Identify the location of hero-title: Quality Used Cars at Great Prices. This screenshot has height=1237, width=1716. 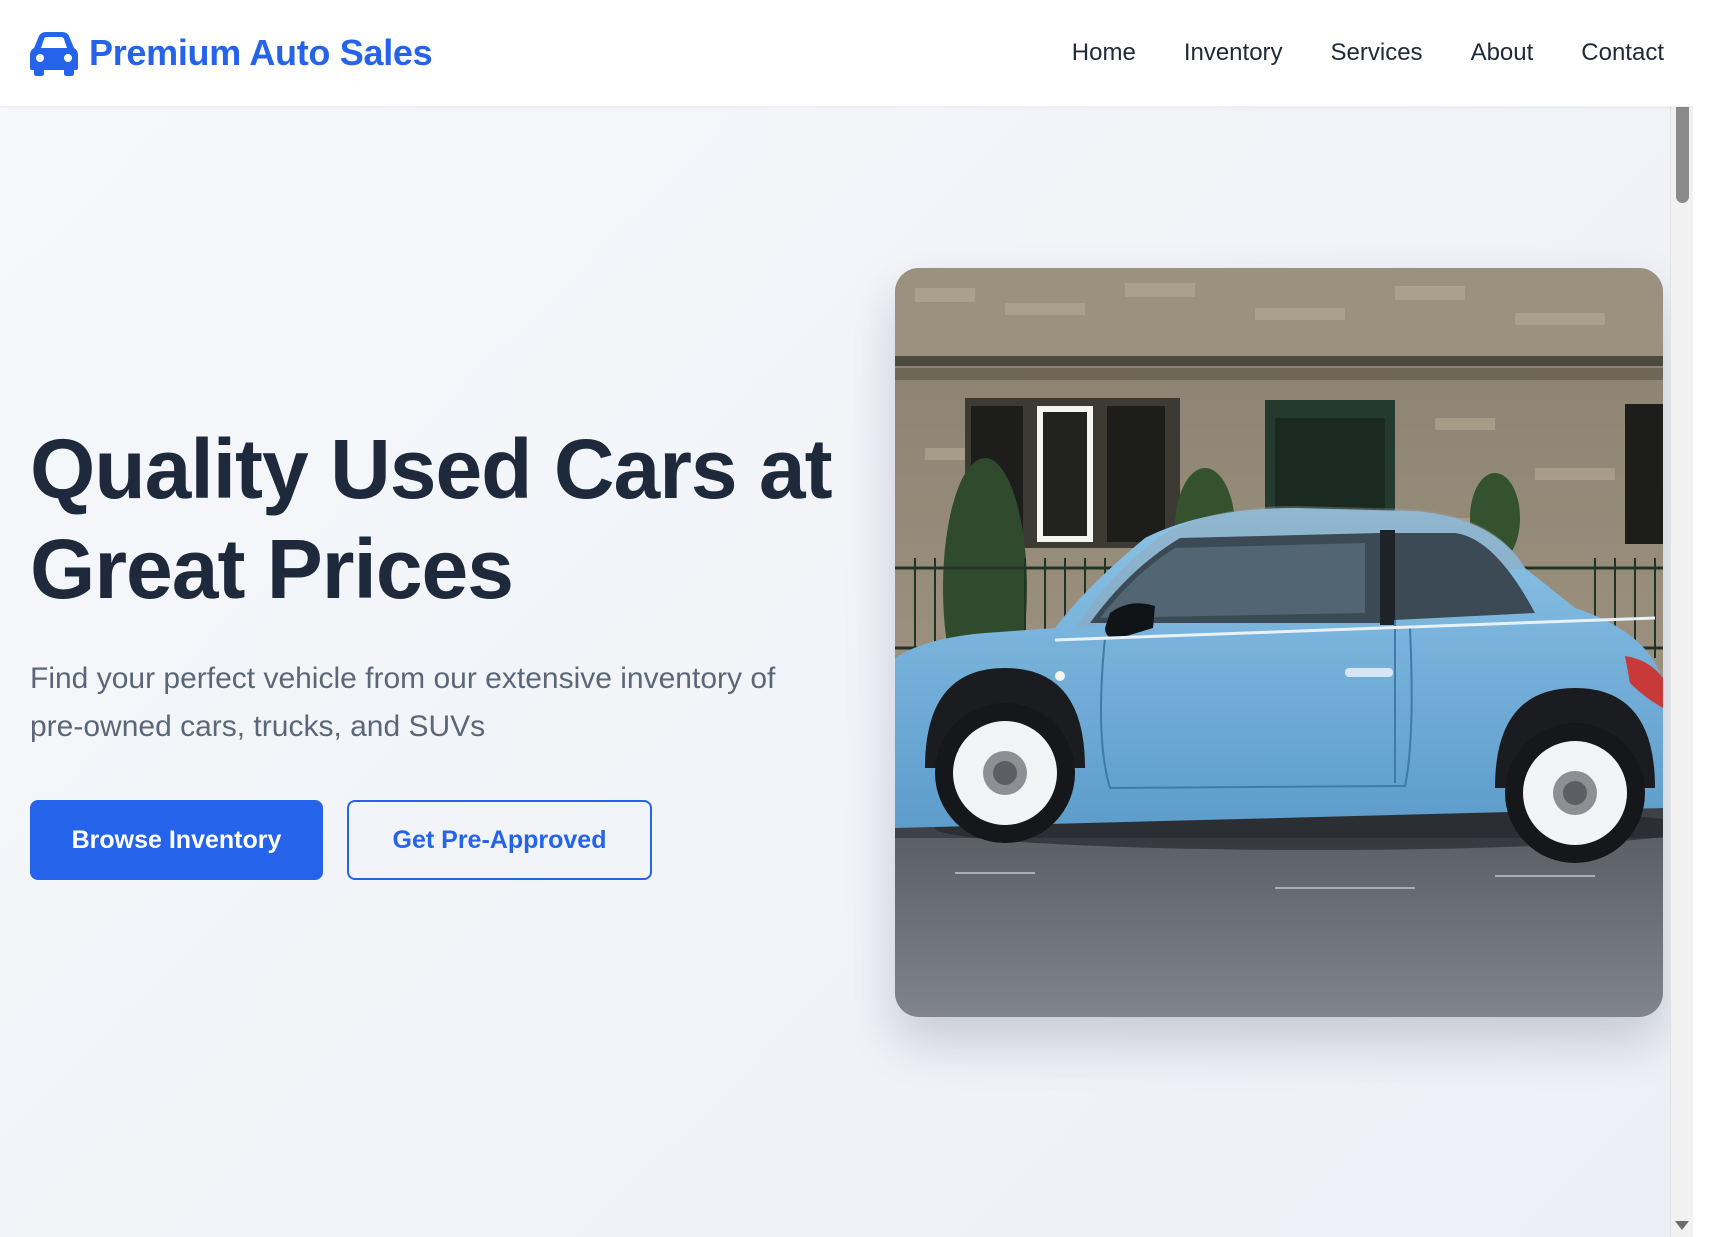
(431, 519).